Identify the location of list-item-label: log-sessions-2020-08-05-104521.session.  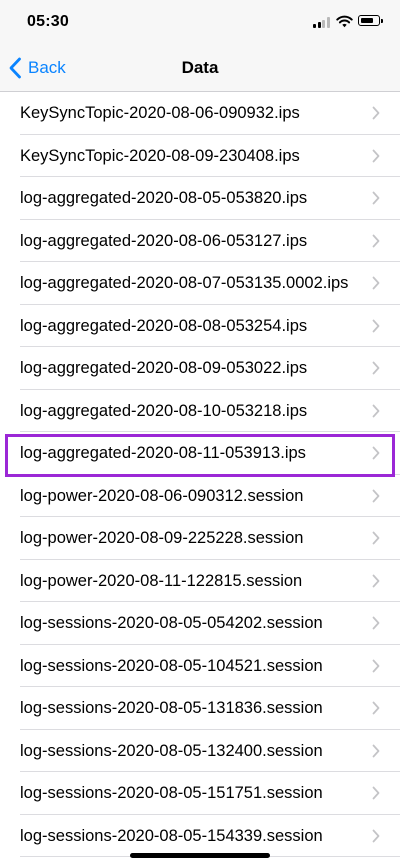
(171, 665).